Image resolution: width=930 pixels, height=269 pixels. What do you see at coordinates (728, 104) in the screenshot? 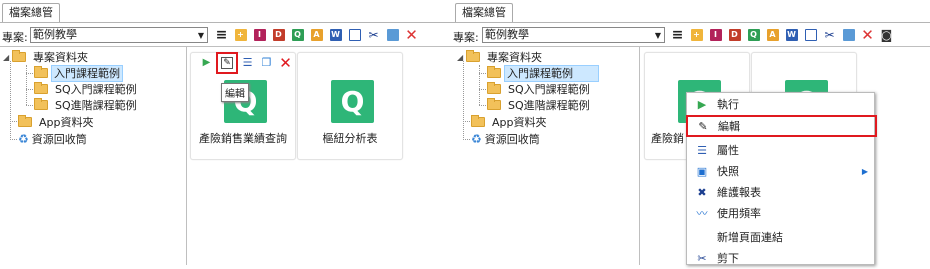
I see `context-menu-label: 執行` at bounding box center [728, 104].